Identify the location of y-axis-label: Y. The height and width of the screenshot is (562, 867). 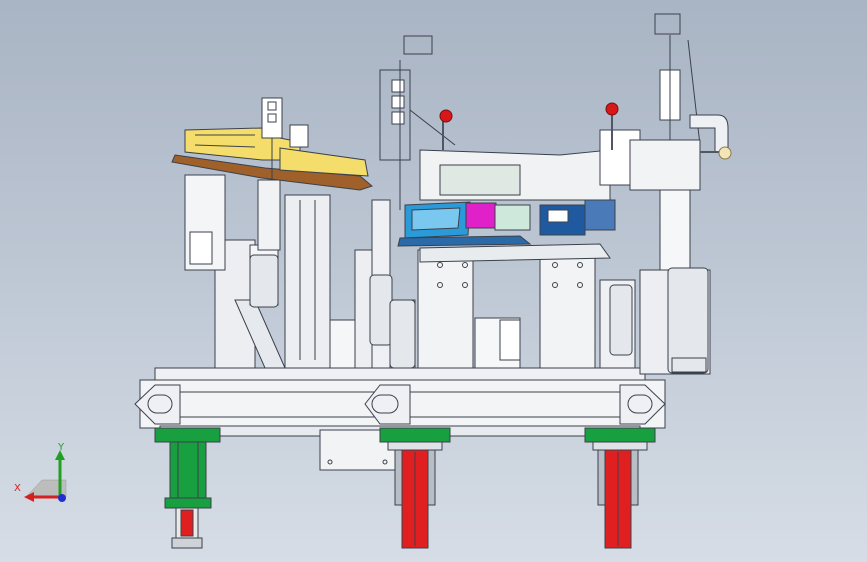
(61, 447).